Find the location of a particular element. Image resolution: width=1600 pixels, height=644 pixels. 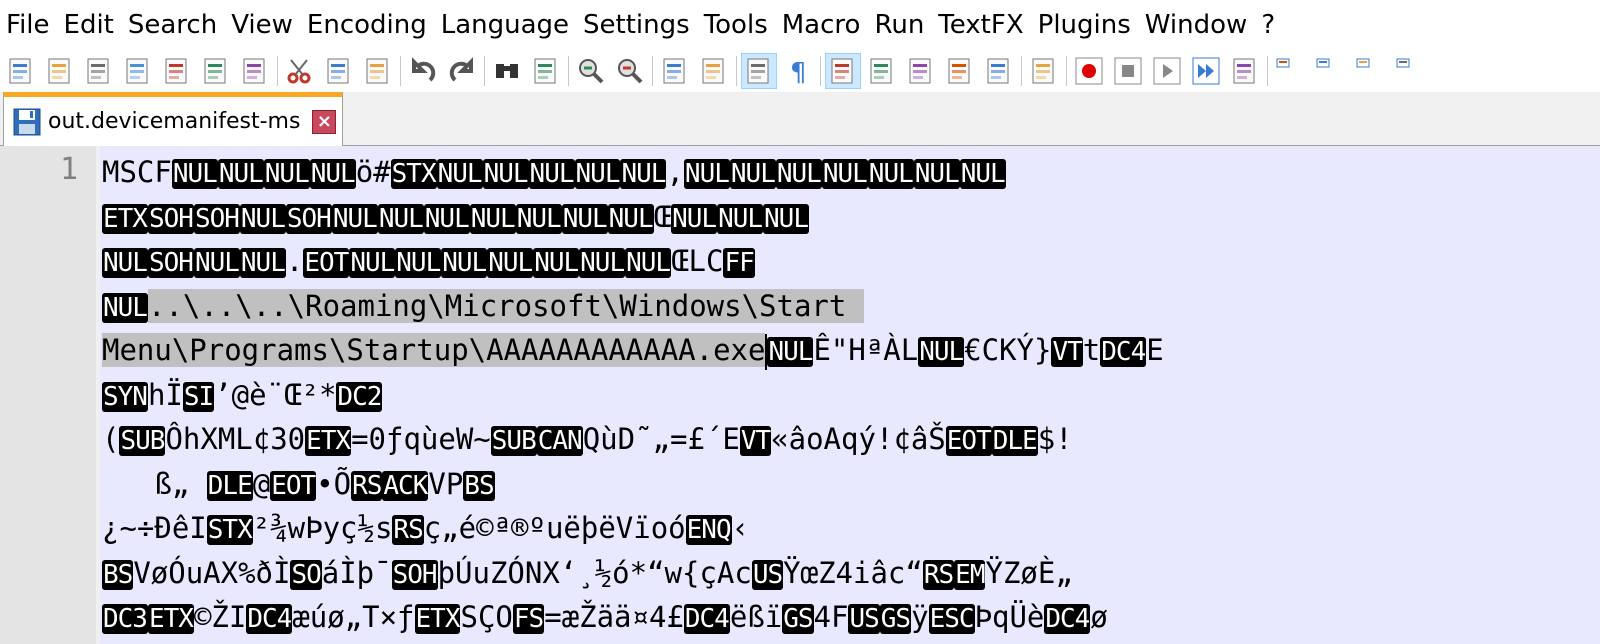

undo-button is located at coordinates (423, 71).